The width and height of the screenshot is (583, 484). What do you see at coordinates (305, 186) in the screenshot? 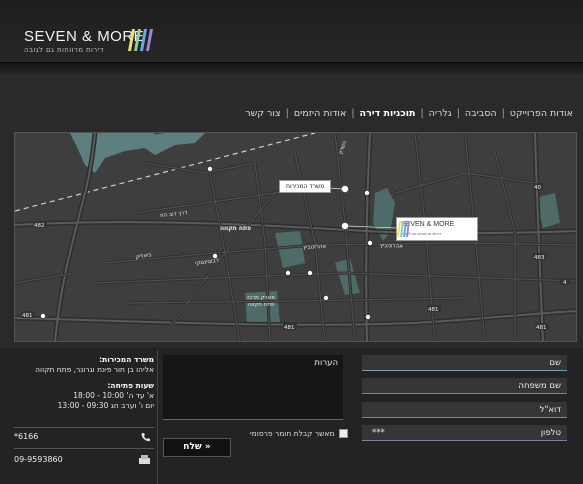
I see `sales-office-callout: משרד המכירות` at bounding box center [305, 186].